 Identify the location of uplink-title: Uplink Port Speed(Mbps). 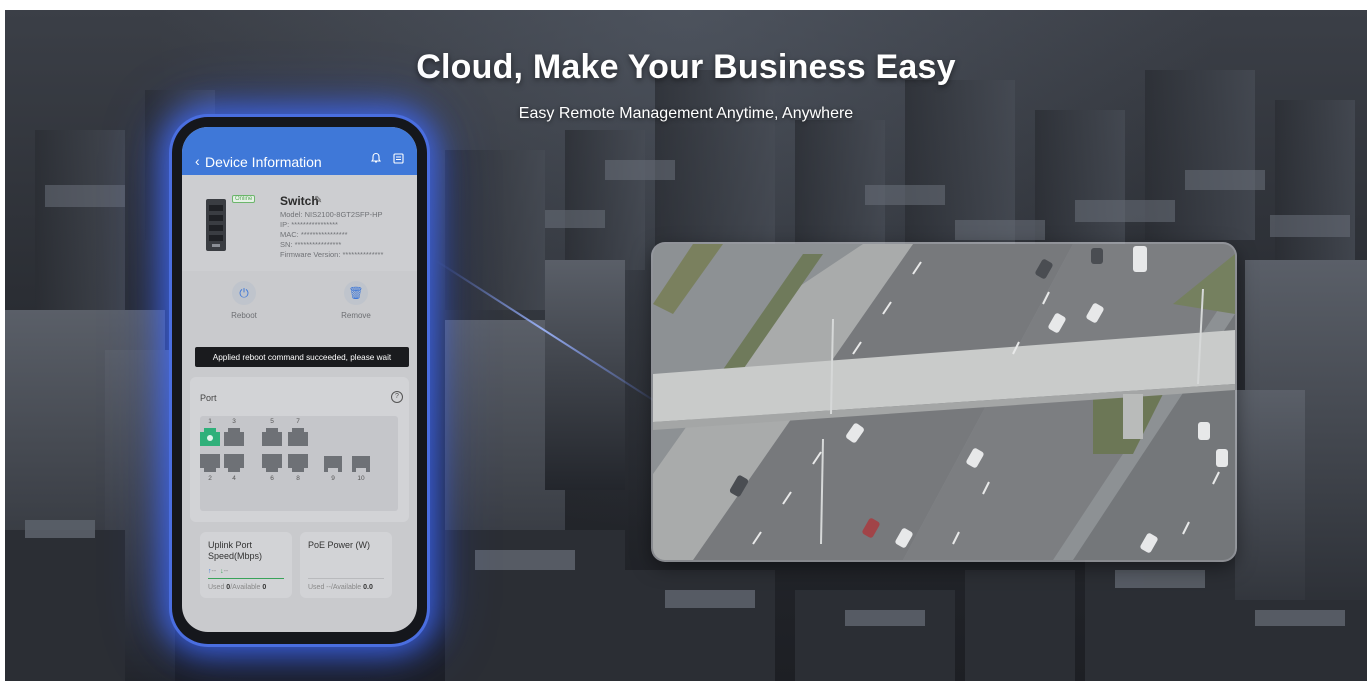
(235, 550).